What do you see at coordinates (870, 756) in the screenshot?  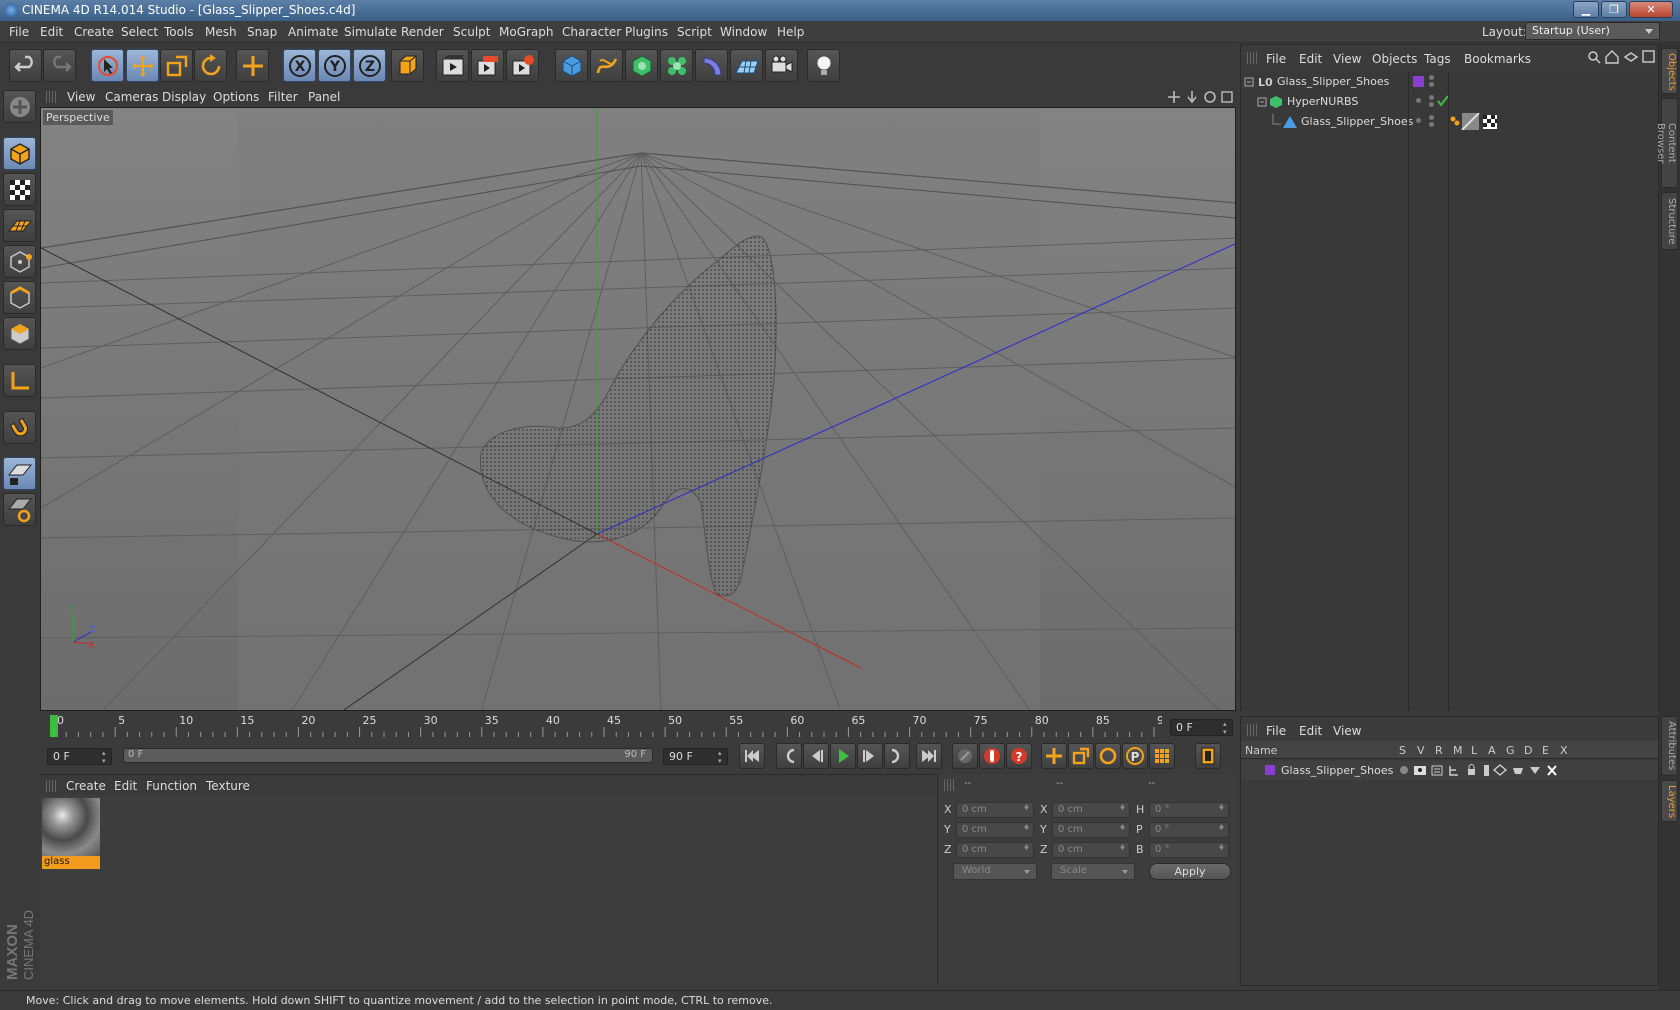 I see `next-frame-icon` at bounding box center [870, 756].